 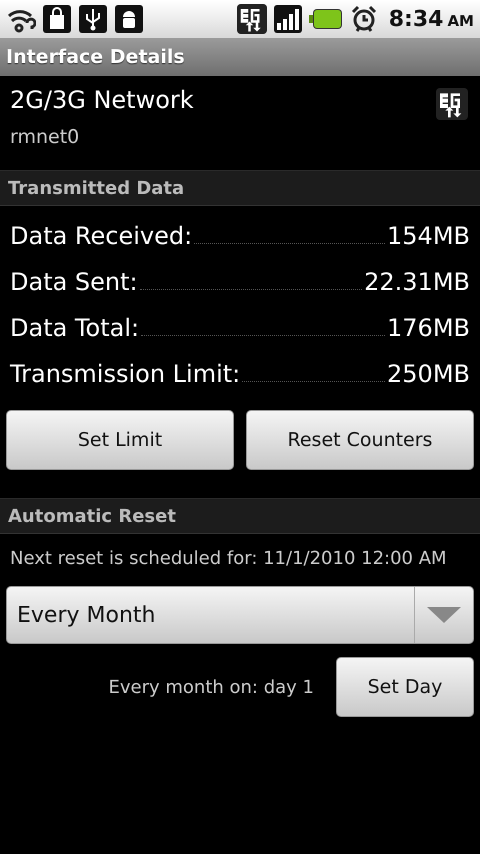 I want to click on signal-icon, so click(x=287, y=19).